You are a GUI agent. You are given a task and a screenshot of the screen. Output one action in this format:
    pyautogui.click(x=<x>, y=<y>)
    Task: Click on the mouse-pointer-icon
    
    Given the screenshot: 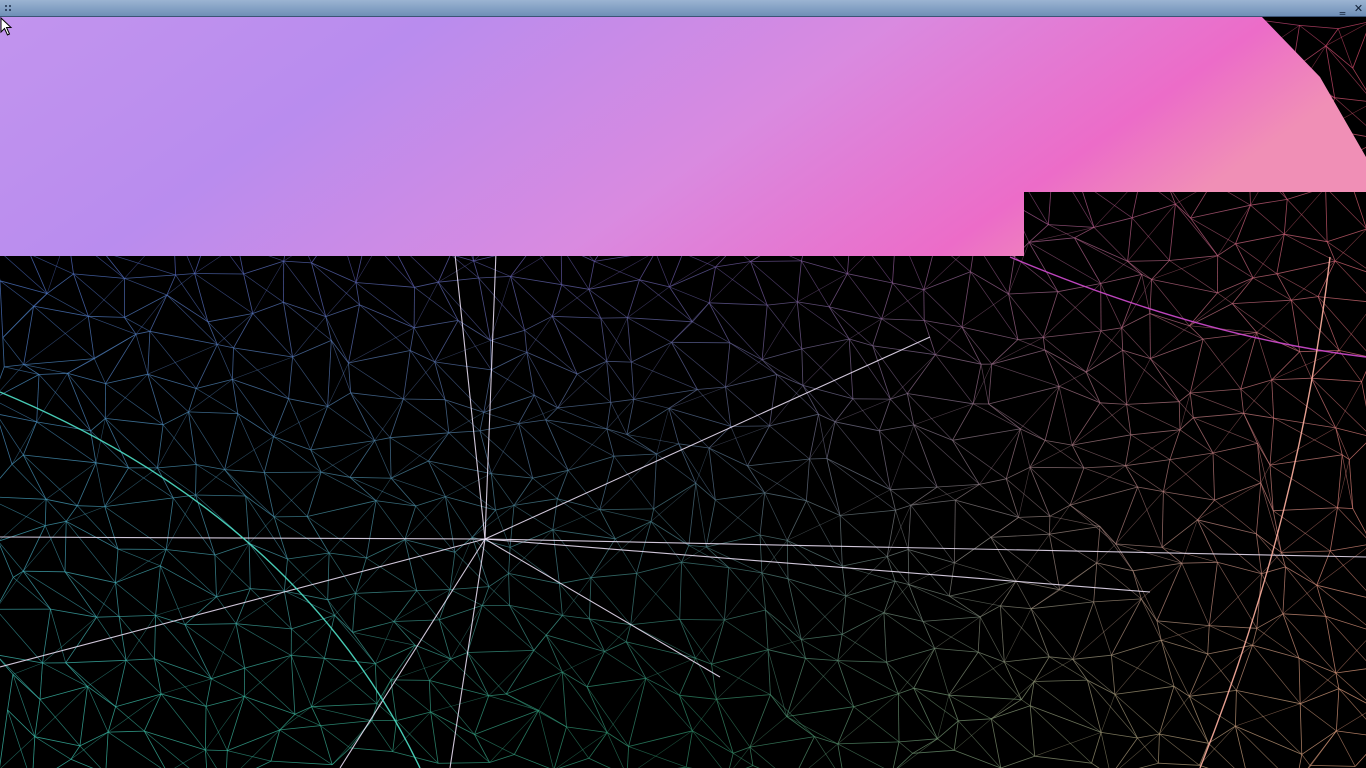 What is the action you would take?
    pyautogui.click(x=6, y=26)
    